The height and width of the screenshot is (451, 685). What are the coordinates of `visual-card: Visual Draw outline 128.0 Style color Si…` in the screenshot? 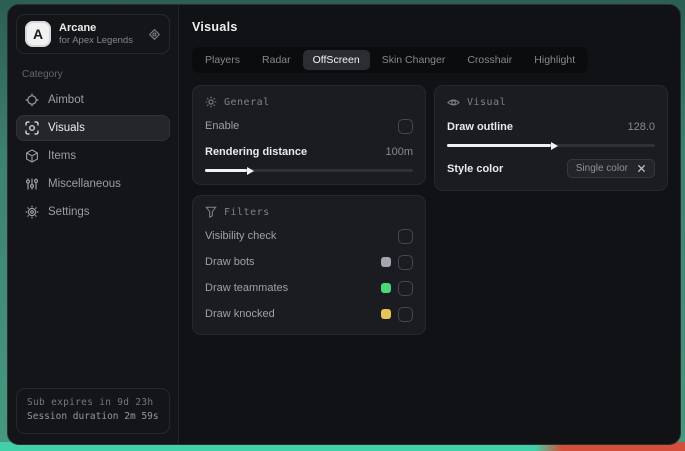 It's located at (551, 138).